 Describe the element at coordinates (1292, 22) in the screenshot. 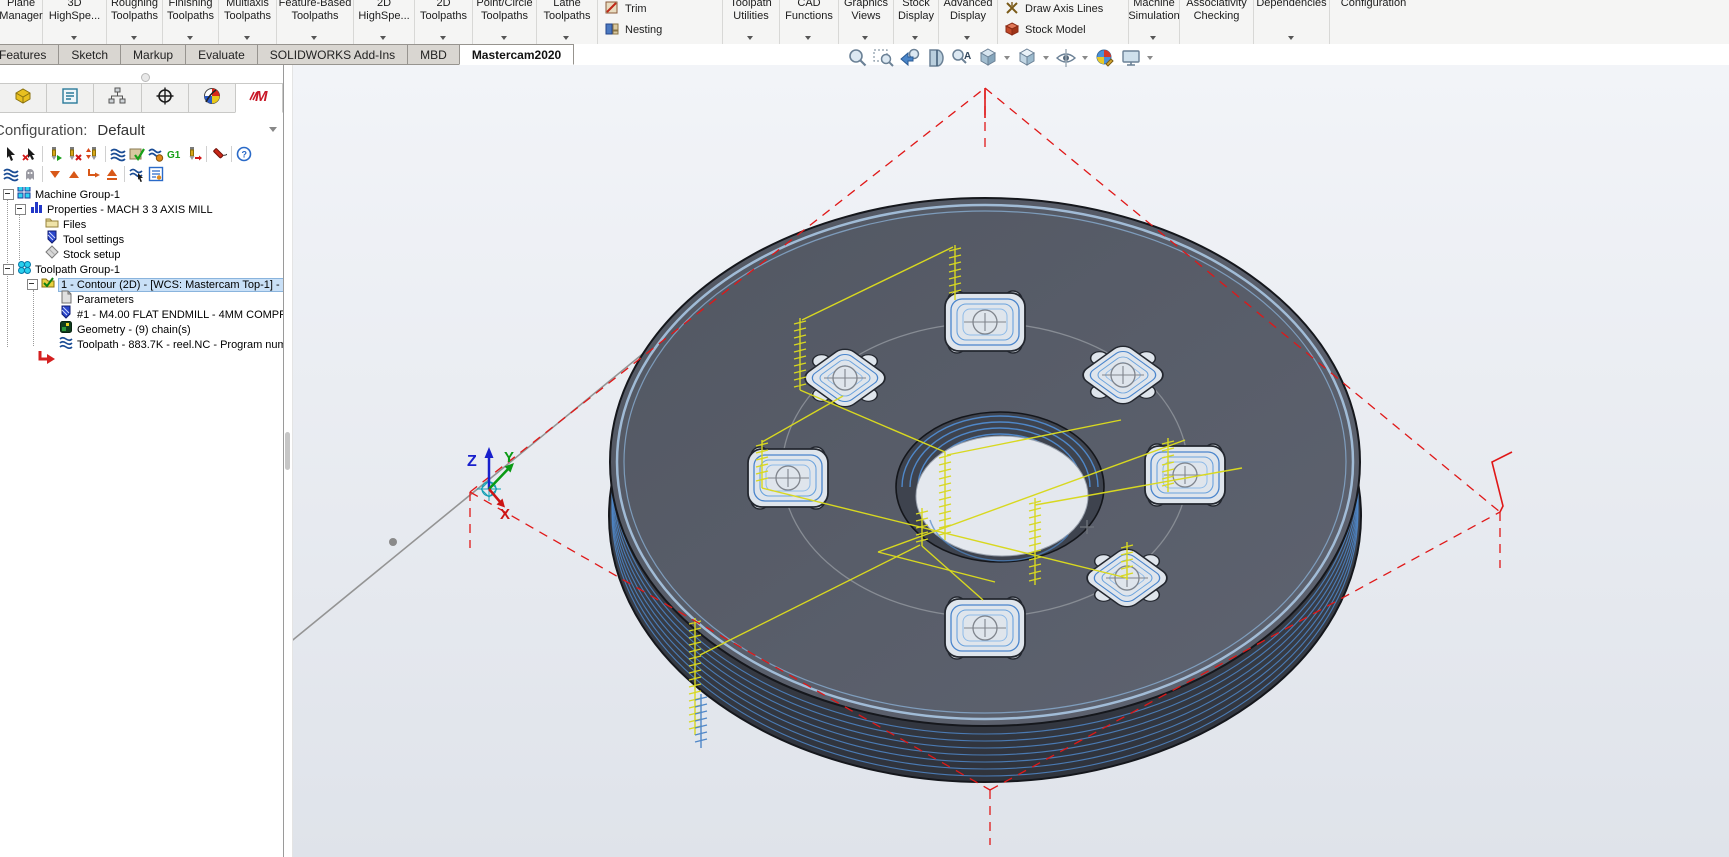

I see `ribbon-group-dependencies: Dependencies` at that location.